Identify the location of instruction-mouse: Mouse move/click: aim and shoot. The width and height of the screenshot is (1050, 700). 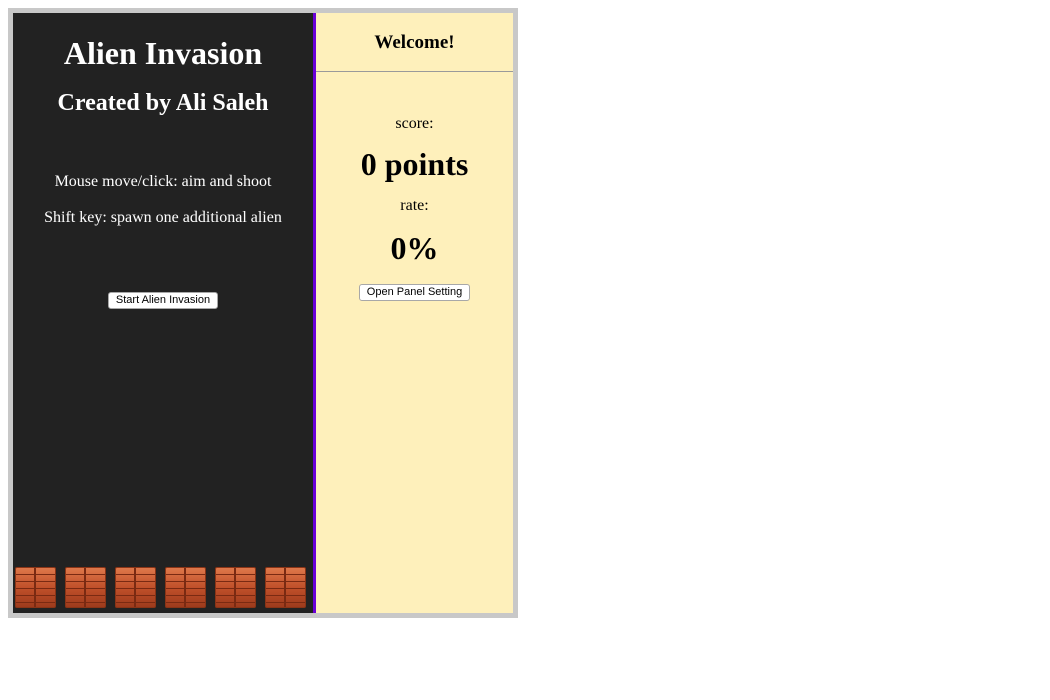
(163, 181).